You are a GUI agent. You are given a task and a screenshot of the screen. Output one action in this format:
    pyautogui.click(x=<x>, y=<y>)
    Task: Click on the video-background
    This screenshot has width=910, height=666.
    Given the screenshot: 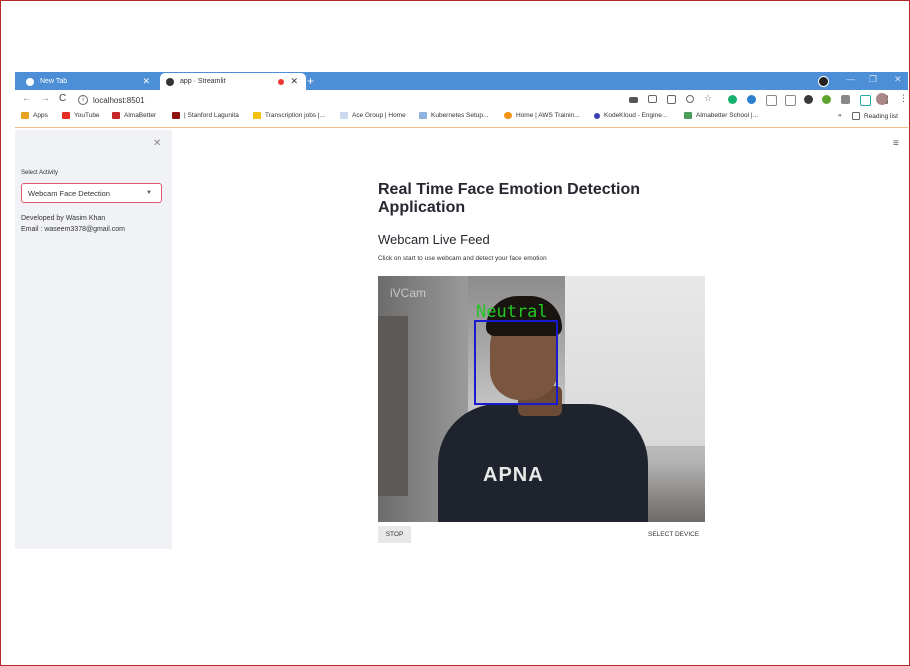 What is the action you would take?
    pyautogui.click(x=393, y=406)
    